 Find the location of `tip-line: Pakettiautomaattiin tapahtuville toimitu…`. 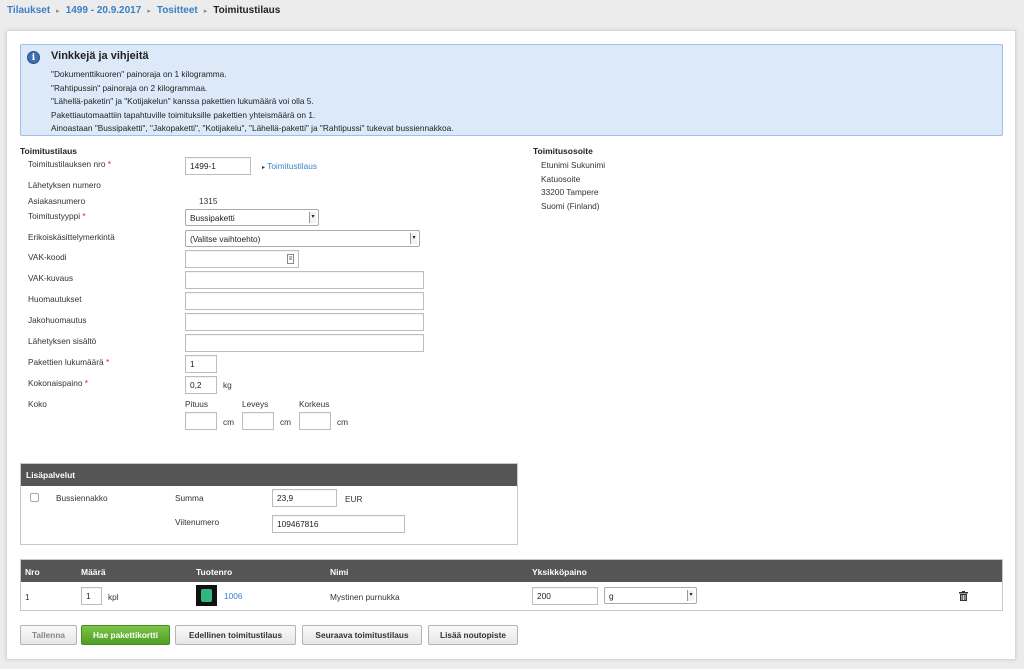

tip-line: Pakettiautomaattiin tapahtuville toimitu… is located at coordinates (183, 114).